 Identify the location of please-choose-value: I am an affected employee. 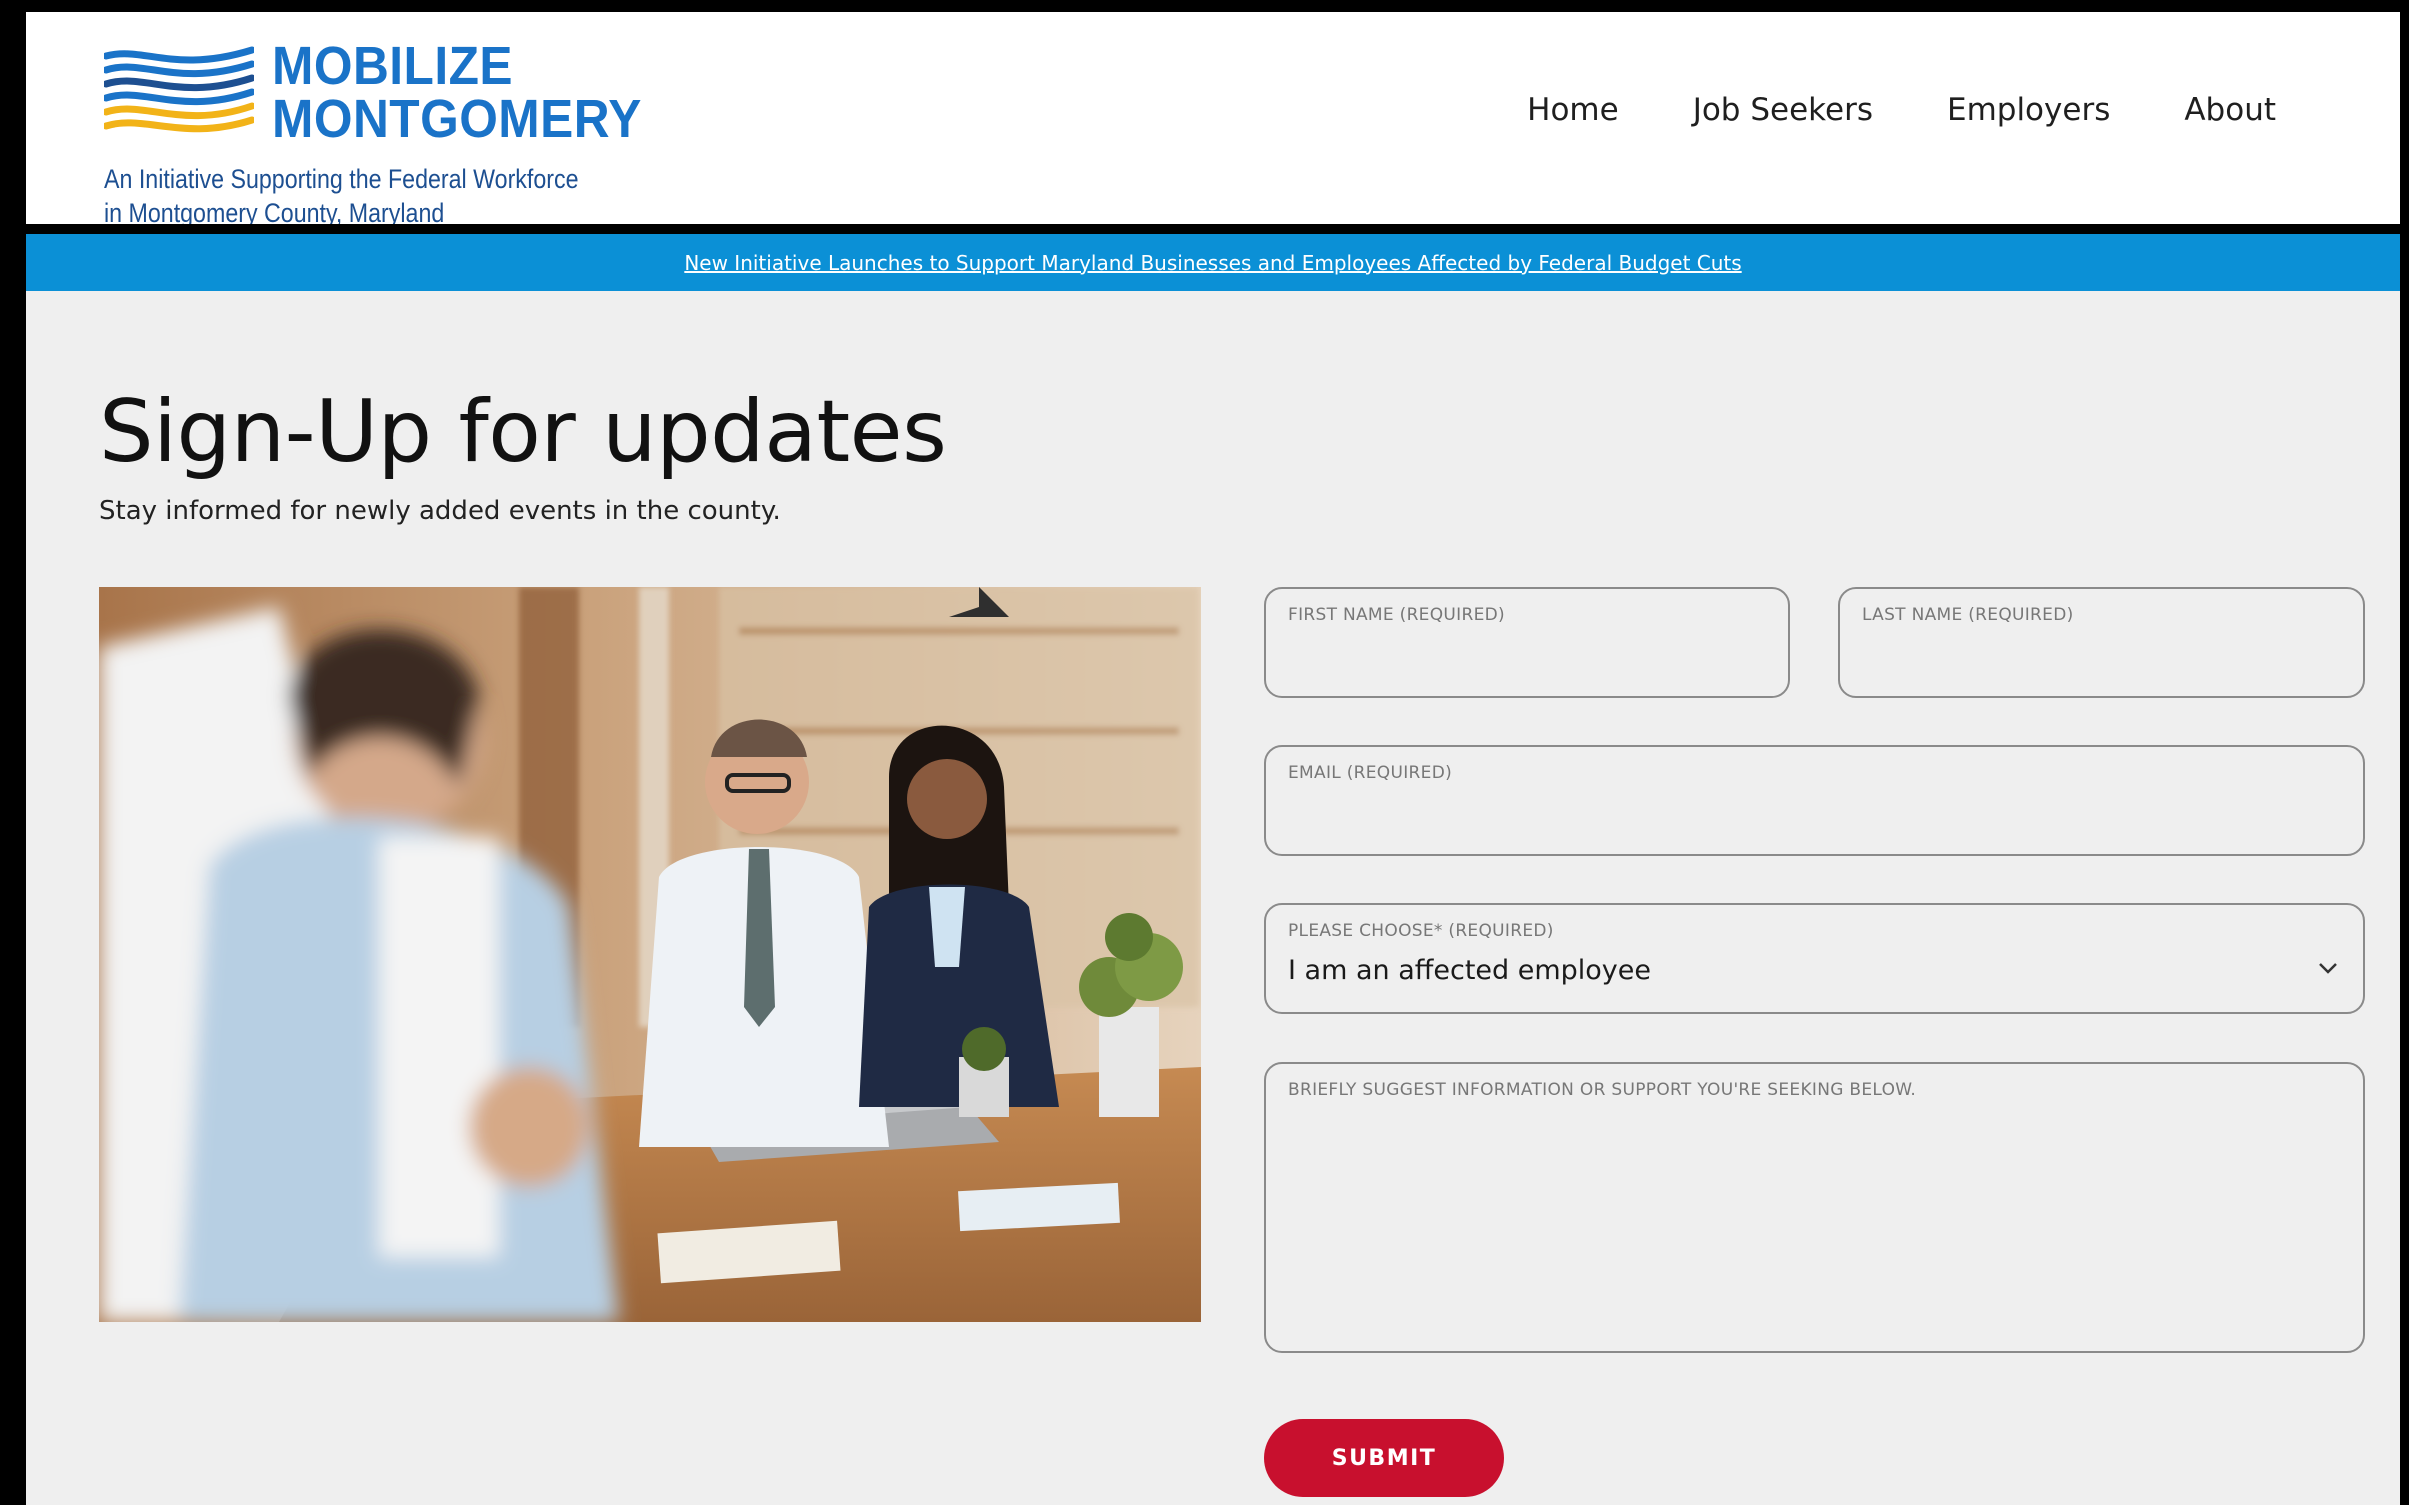
(1470, 970).